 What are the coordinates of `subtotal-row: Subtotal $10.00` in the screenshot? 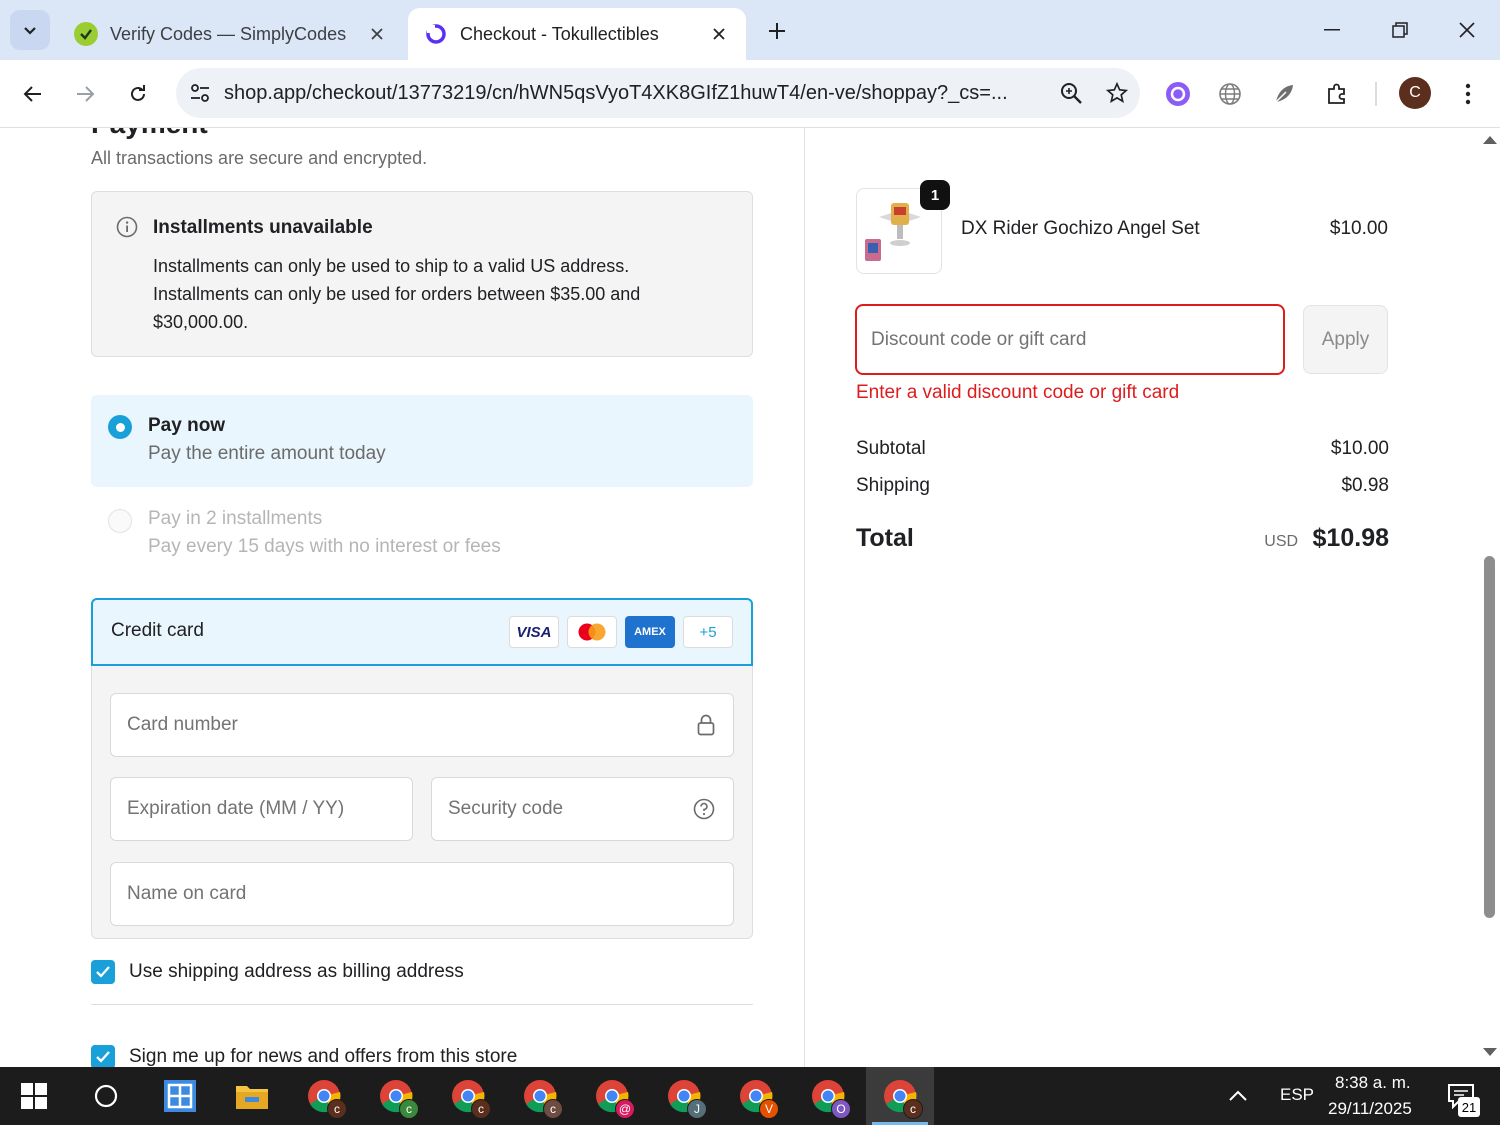 It's located at (1122, 449).